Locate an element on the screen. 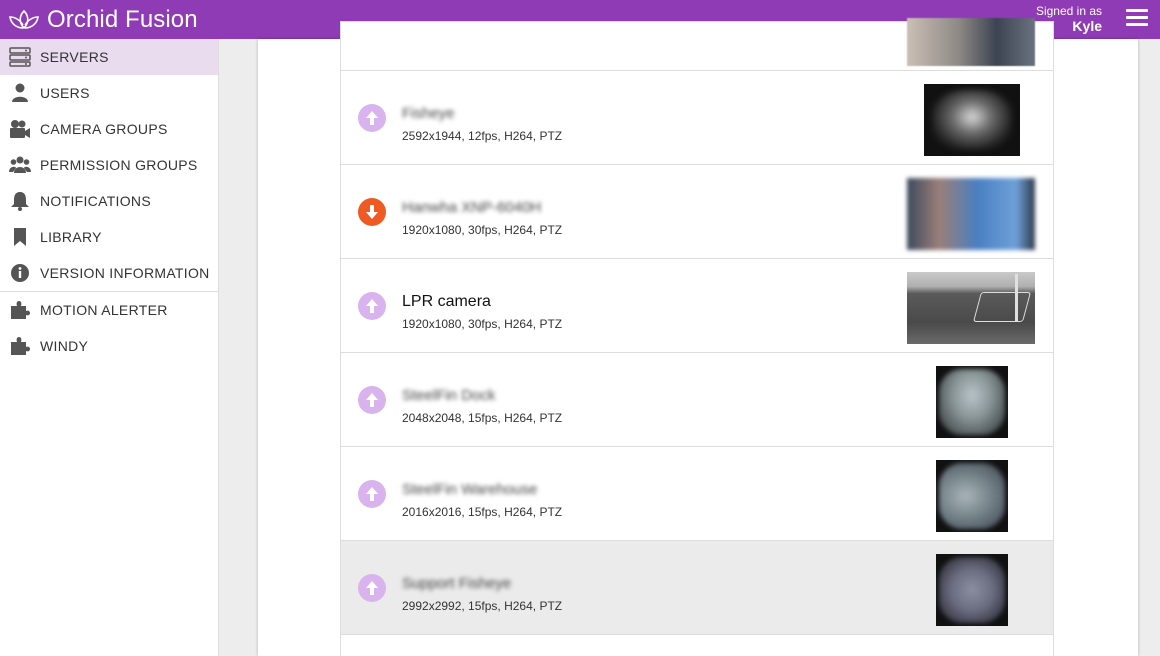 The image size is (1160, 656). camera-spec: 2016x2016, 15fps, H264, PTZ is located at coordinates (482, 512).